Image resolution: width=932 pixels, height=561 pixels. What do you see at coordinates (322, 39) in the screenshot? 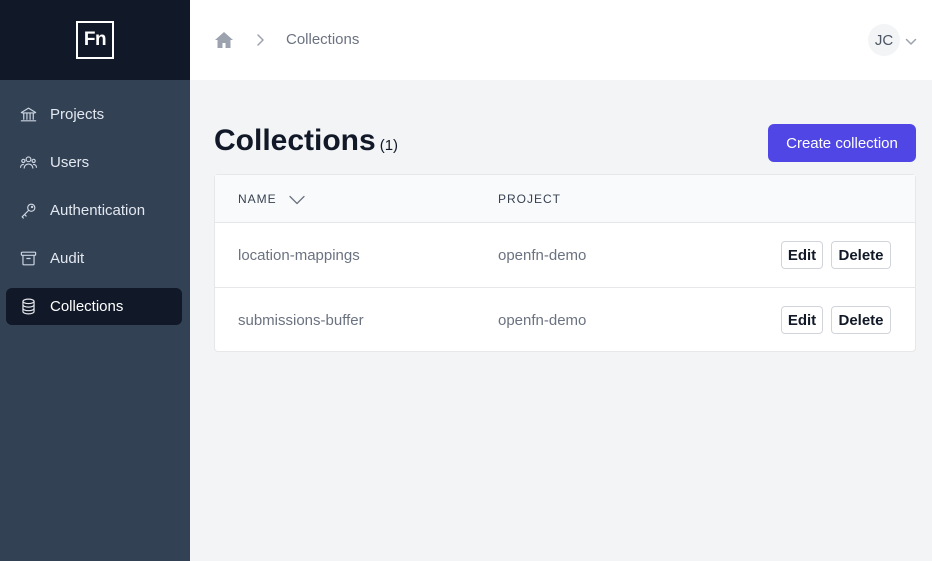
I see `breadcrumb-current: Collections` at bounding box center [322, 39].